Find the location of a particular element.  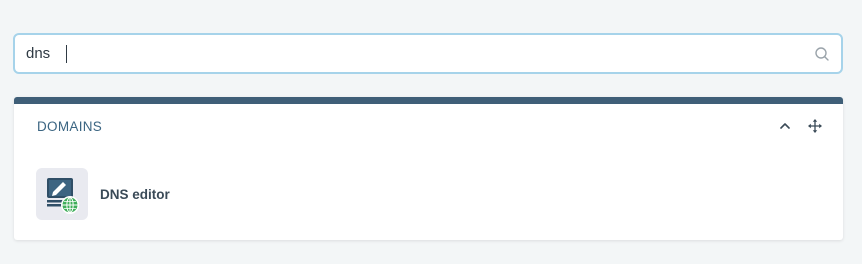

search-icon is located at coordinates (822, 54).